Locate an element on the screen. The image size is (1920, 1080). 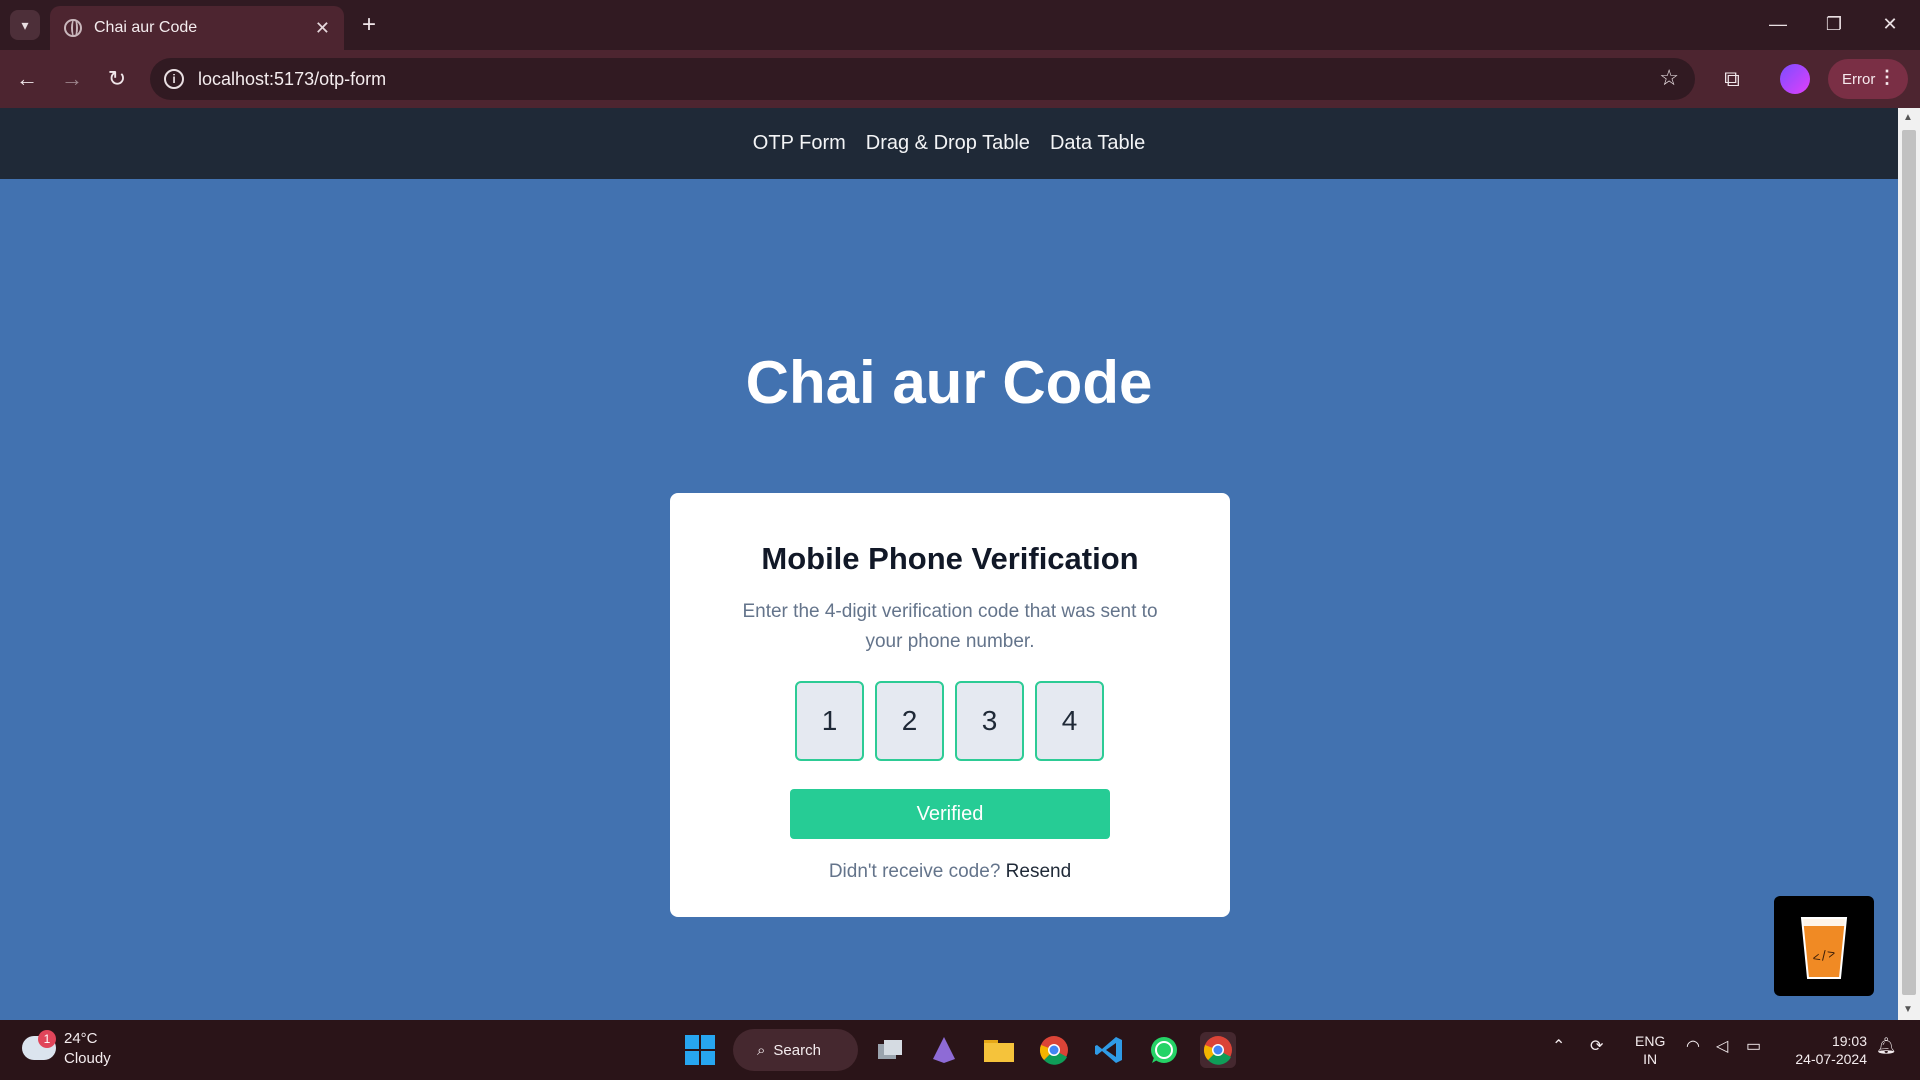
bookmark-star-icon: ☆ is located at coordinates (1669, 78).